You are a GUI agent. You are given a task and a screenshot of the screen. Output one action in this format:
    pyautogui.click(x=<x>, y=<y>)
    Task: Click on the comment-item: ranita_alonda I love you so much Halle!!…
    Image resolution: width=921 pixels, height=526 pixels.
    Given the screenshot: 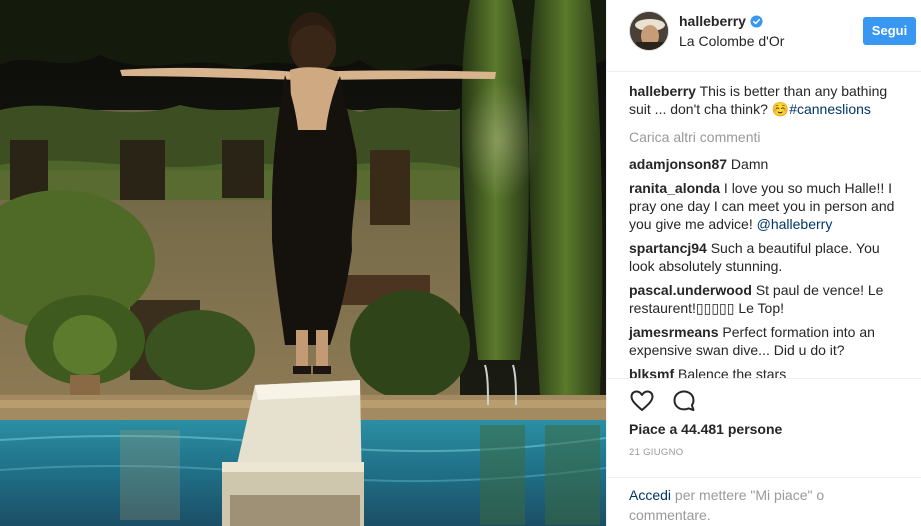 What is the action you would take?
    pyautogui.click(x=764, y=206)
    